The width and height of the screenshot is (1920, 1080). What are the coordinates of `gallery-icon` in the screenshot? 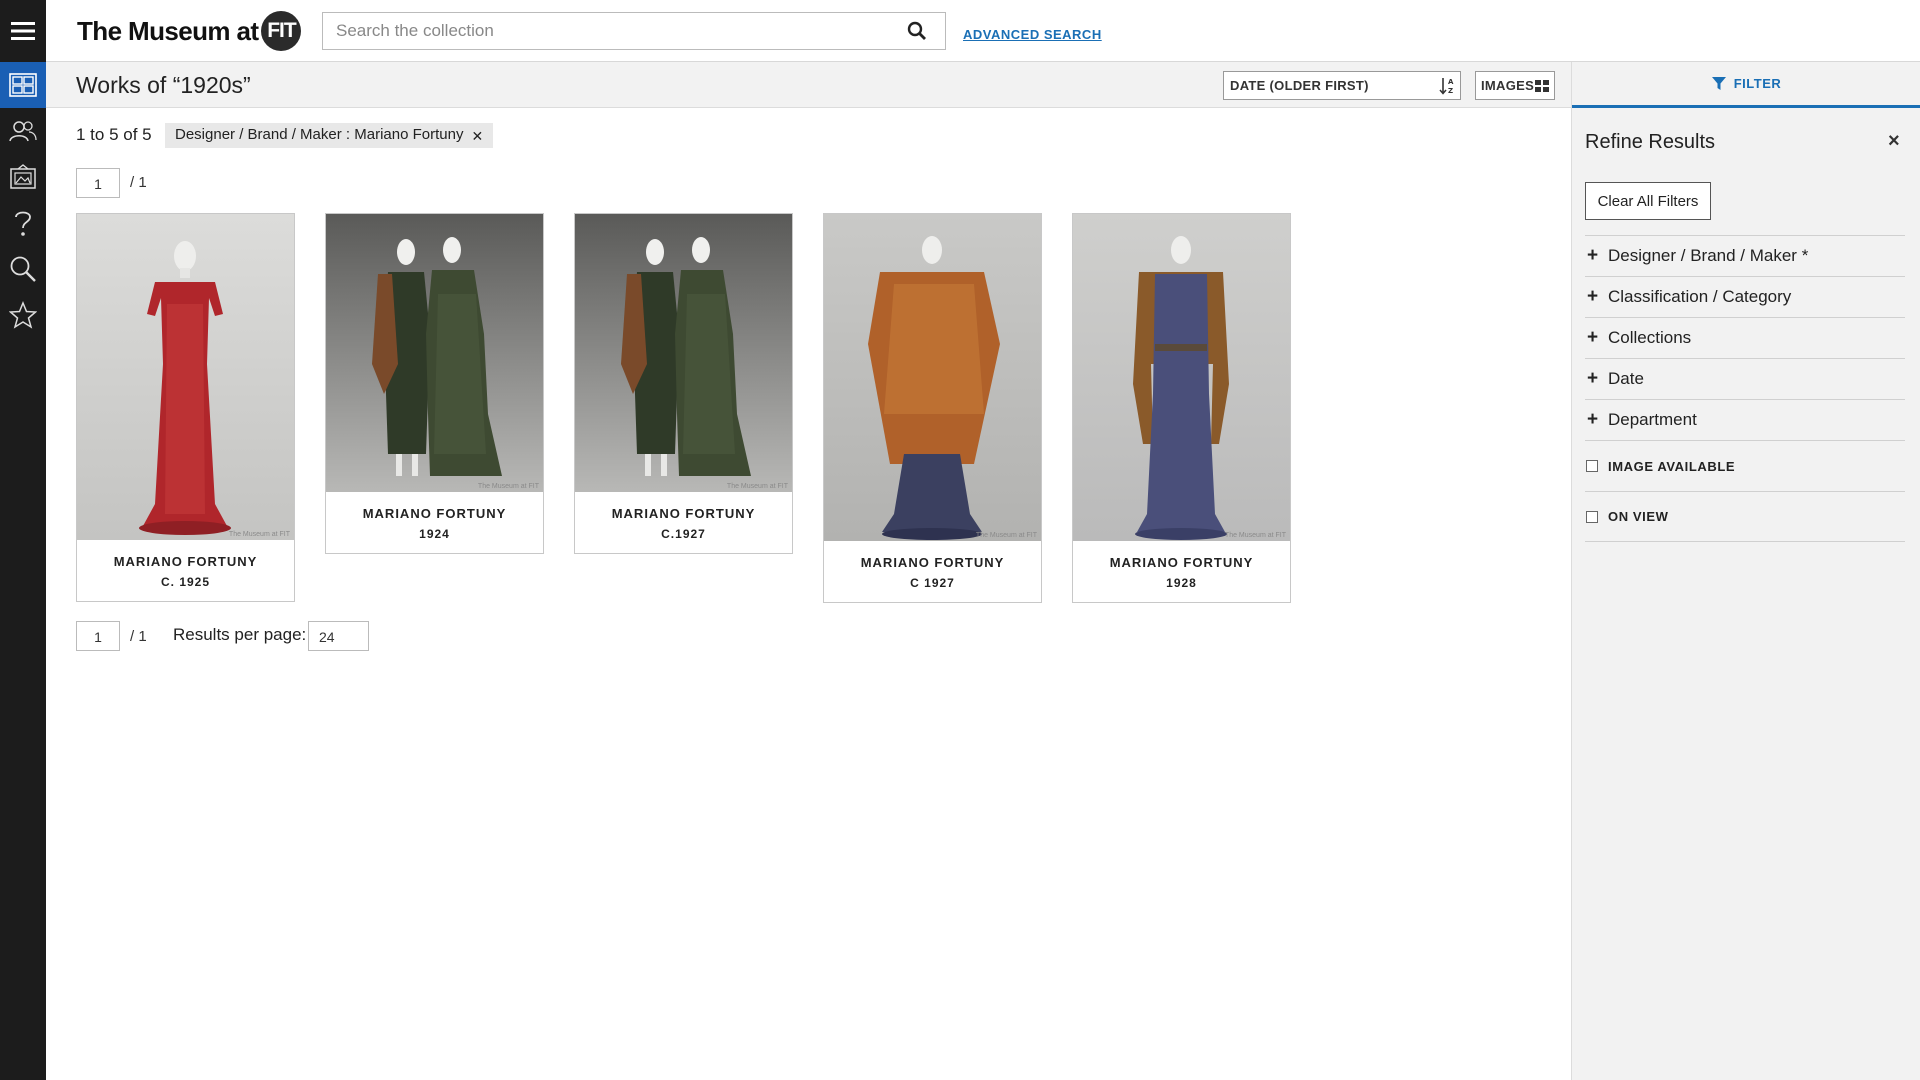 It's located at (23, 177).